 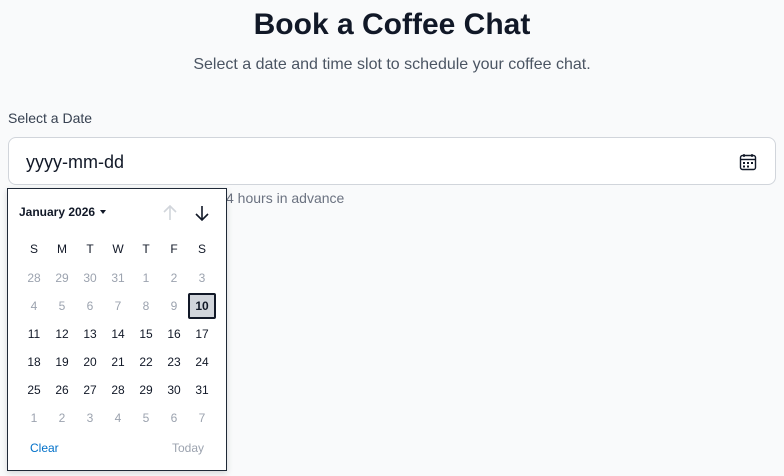 I want to click on day-cell: 26, so click(x=62, y=390).